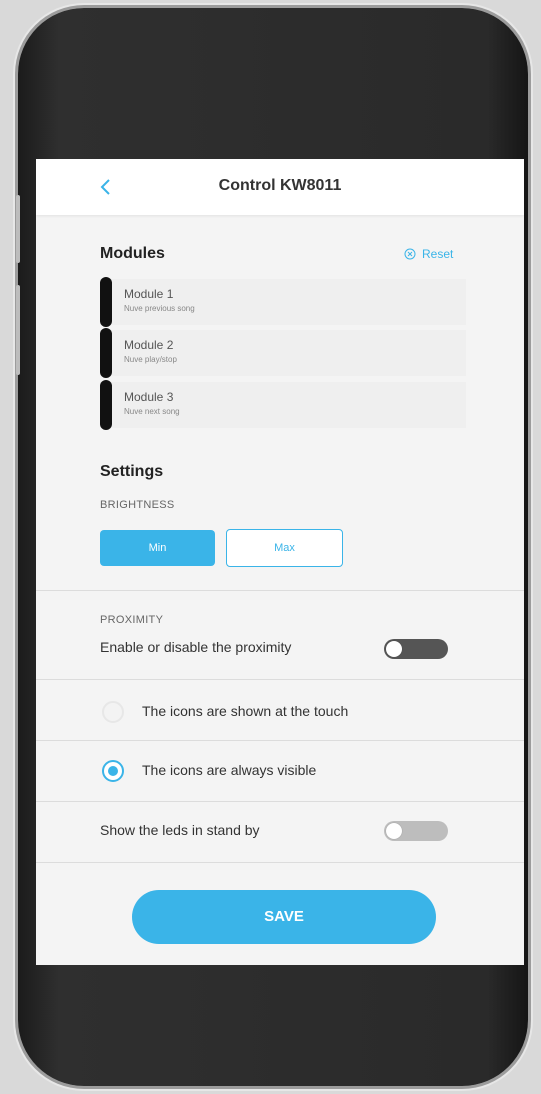  I want to click on brightness-label: BRIGHTNESS, so click(137, 505).